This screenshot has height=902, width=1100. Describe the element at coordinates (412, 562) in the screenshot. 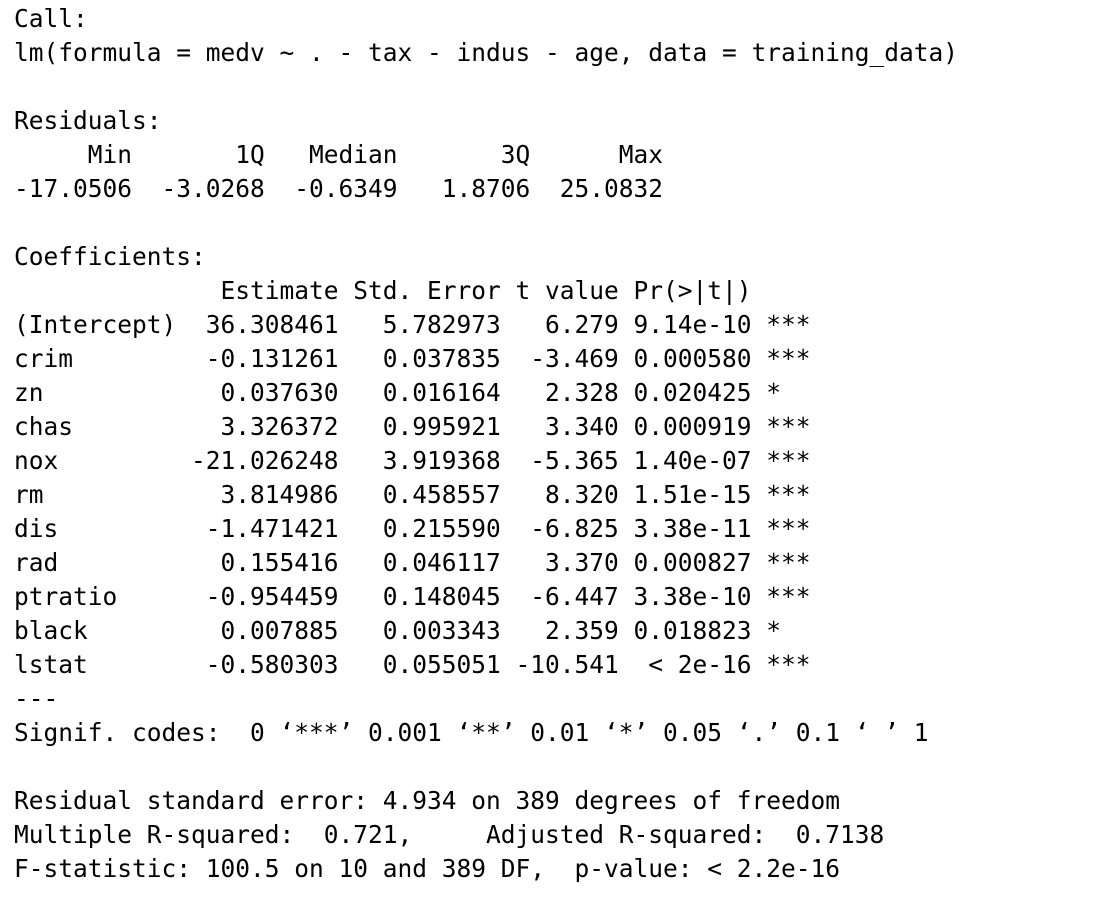

I see `coefficient-row-rad: rad 0.155416 0.046117 3.370 0.000827 ***` at that location.